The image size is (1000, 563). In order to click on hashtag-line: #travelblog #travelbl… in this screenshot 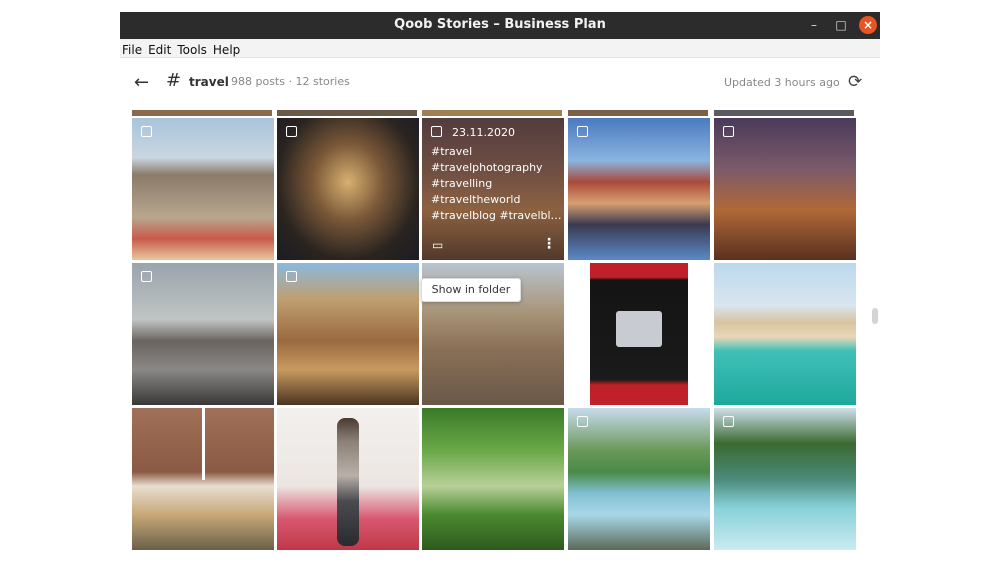, I will do `click(496, 215)`.